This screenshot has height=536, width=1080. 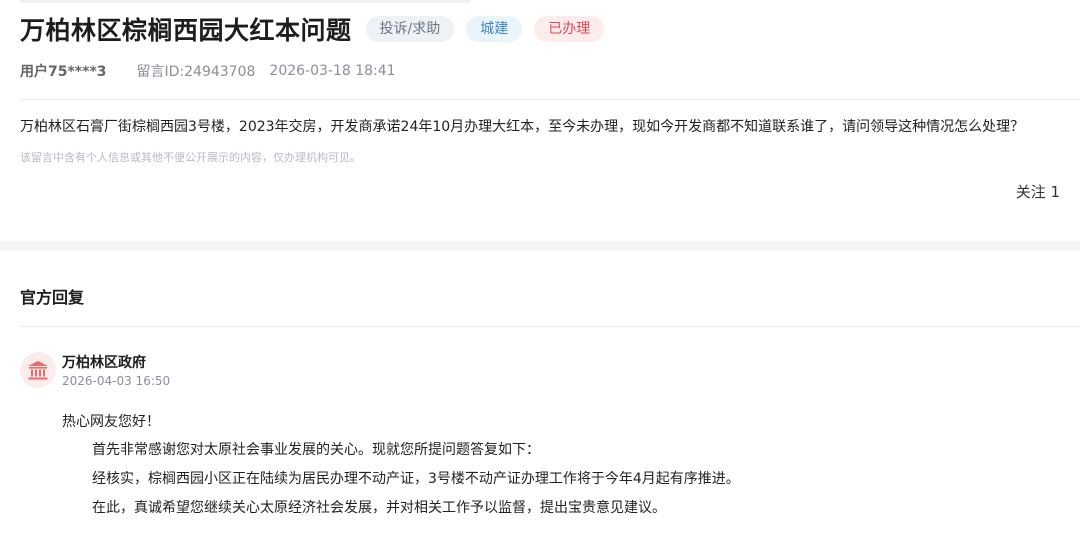 What do you see at coordinates (104, 363) in the screenshot?
I see `reply-org-name: 万柏林区政府` at bounding box center [104, 363].